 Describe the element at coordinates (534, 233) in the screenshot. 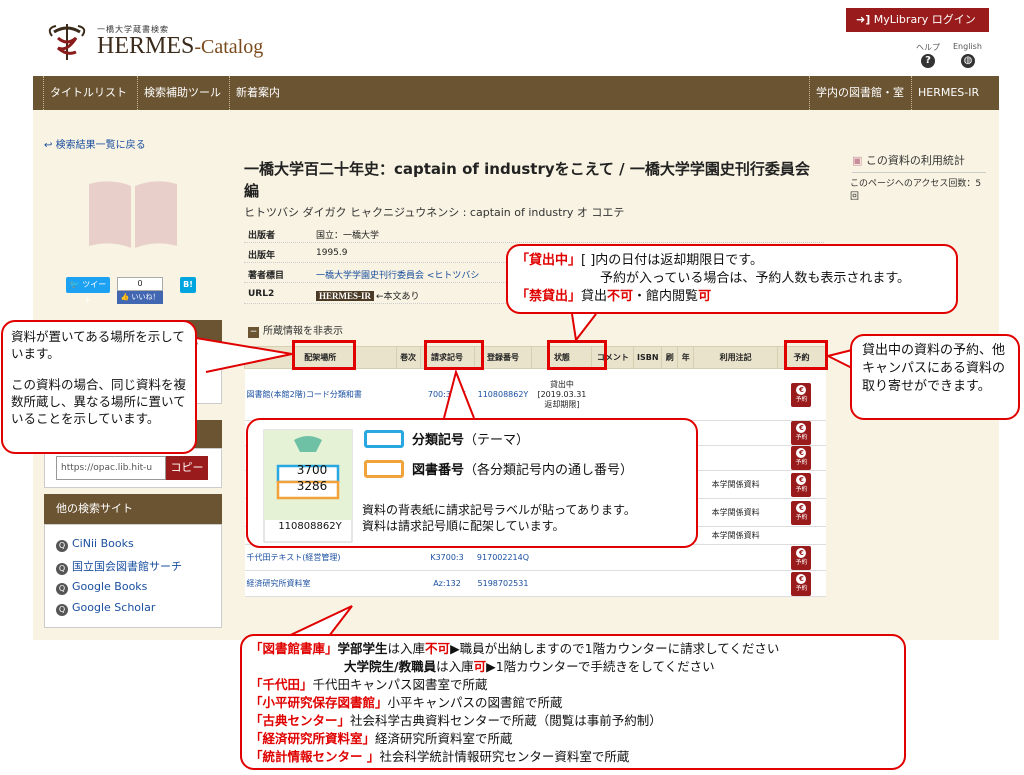

I see `meta-publisher-row: 出版者 国立：一橋大学` at that location.